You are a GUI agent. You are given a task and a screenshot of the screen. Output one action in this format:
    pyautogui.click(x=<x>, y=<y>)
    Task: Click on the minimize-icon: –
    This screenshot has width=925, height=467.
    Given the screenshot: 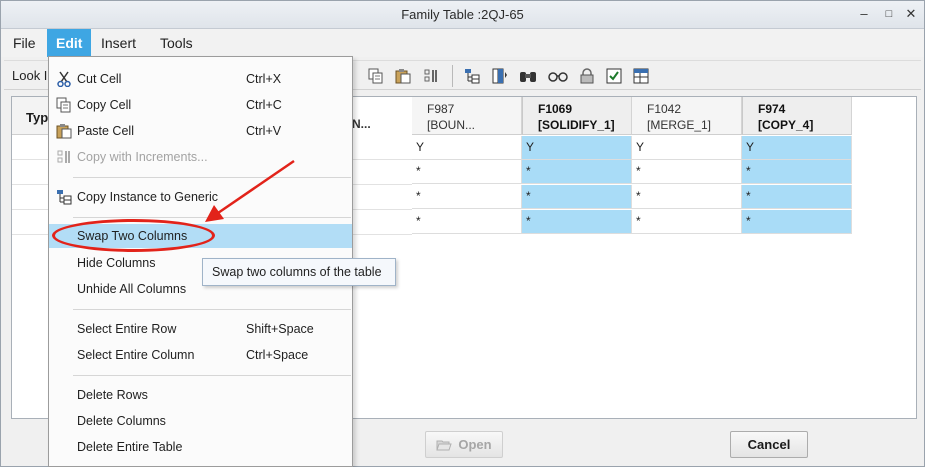 What is the action you would take?
    pyautogui.click(x=864, y=14)
    